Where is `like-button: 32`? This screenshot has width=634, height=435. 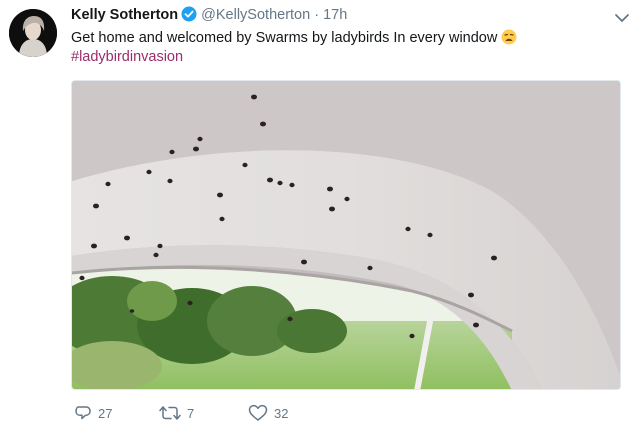
like-button: 32 is located at coordinates (268, 413).